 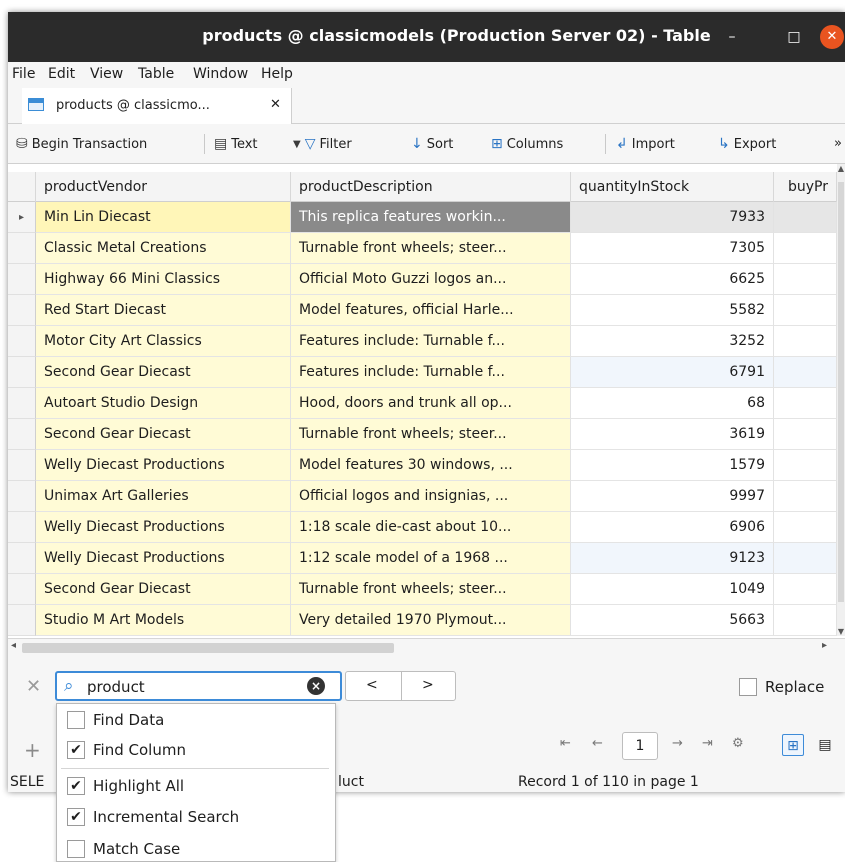 I want to click on cell-productvendor: Autoart Studio Design, so click(x=163, y=403).